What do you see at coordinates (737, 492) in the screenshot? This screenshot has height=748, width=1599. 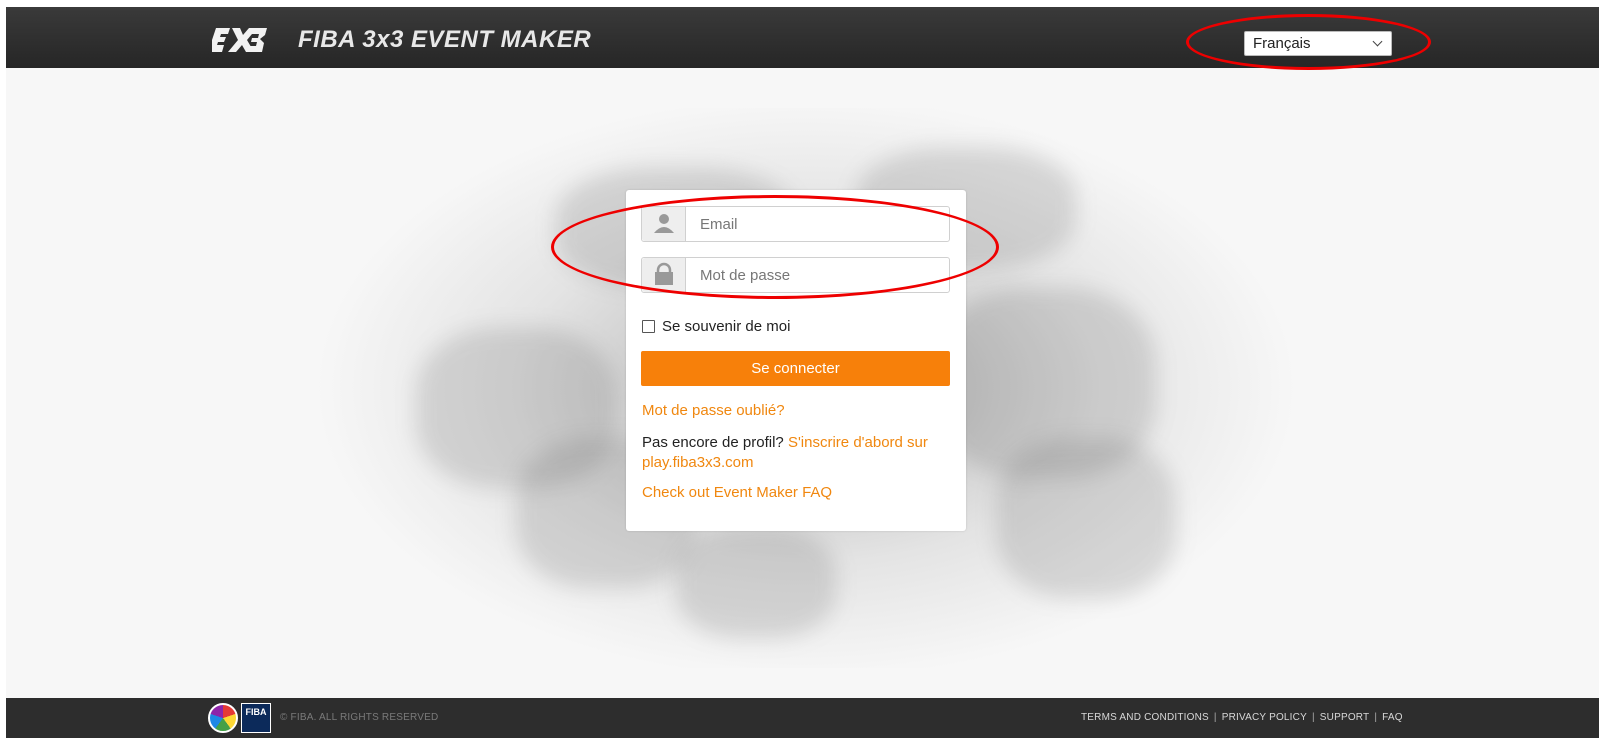 I see `faq-link: Check out Event Maker FAQ` at bounding box center [737, 492].